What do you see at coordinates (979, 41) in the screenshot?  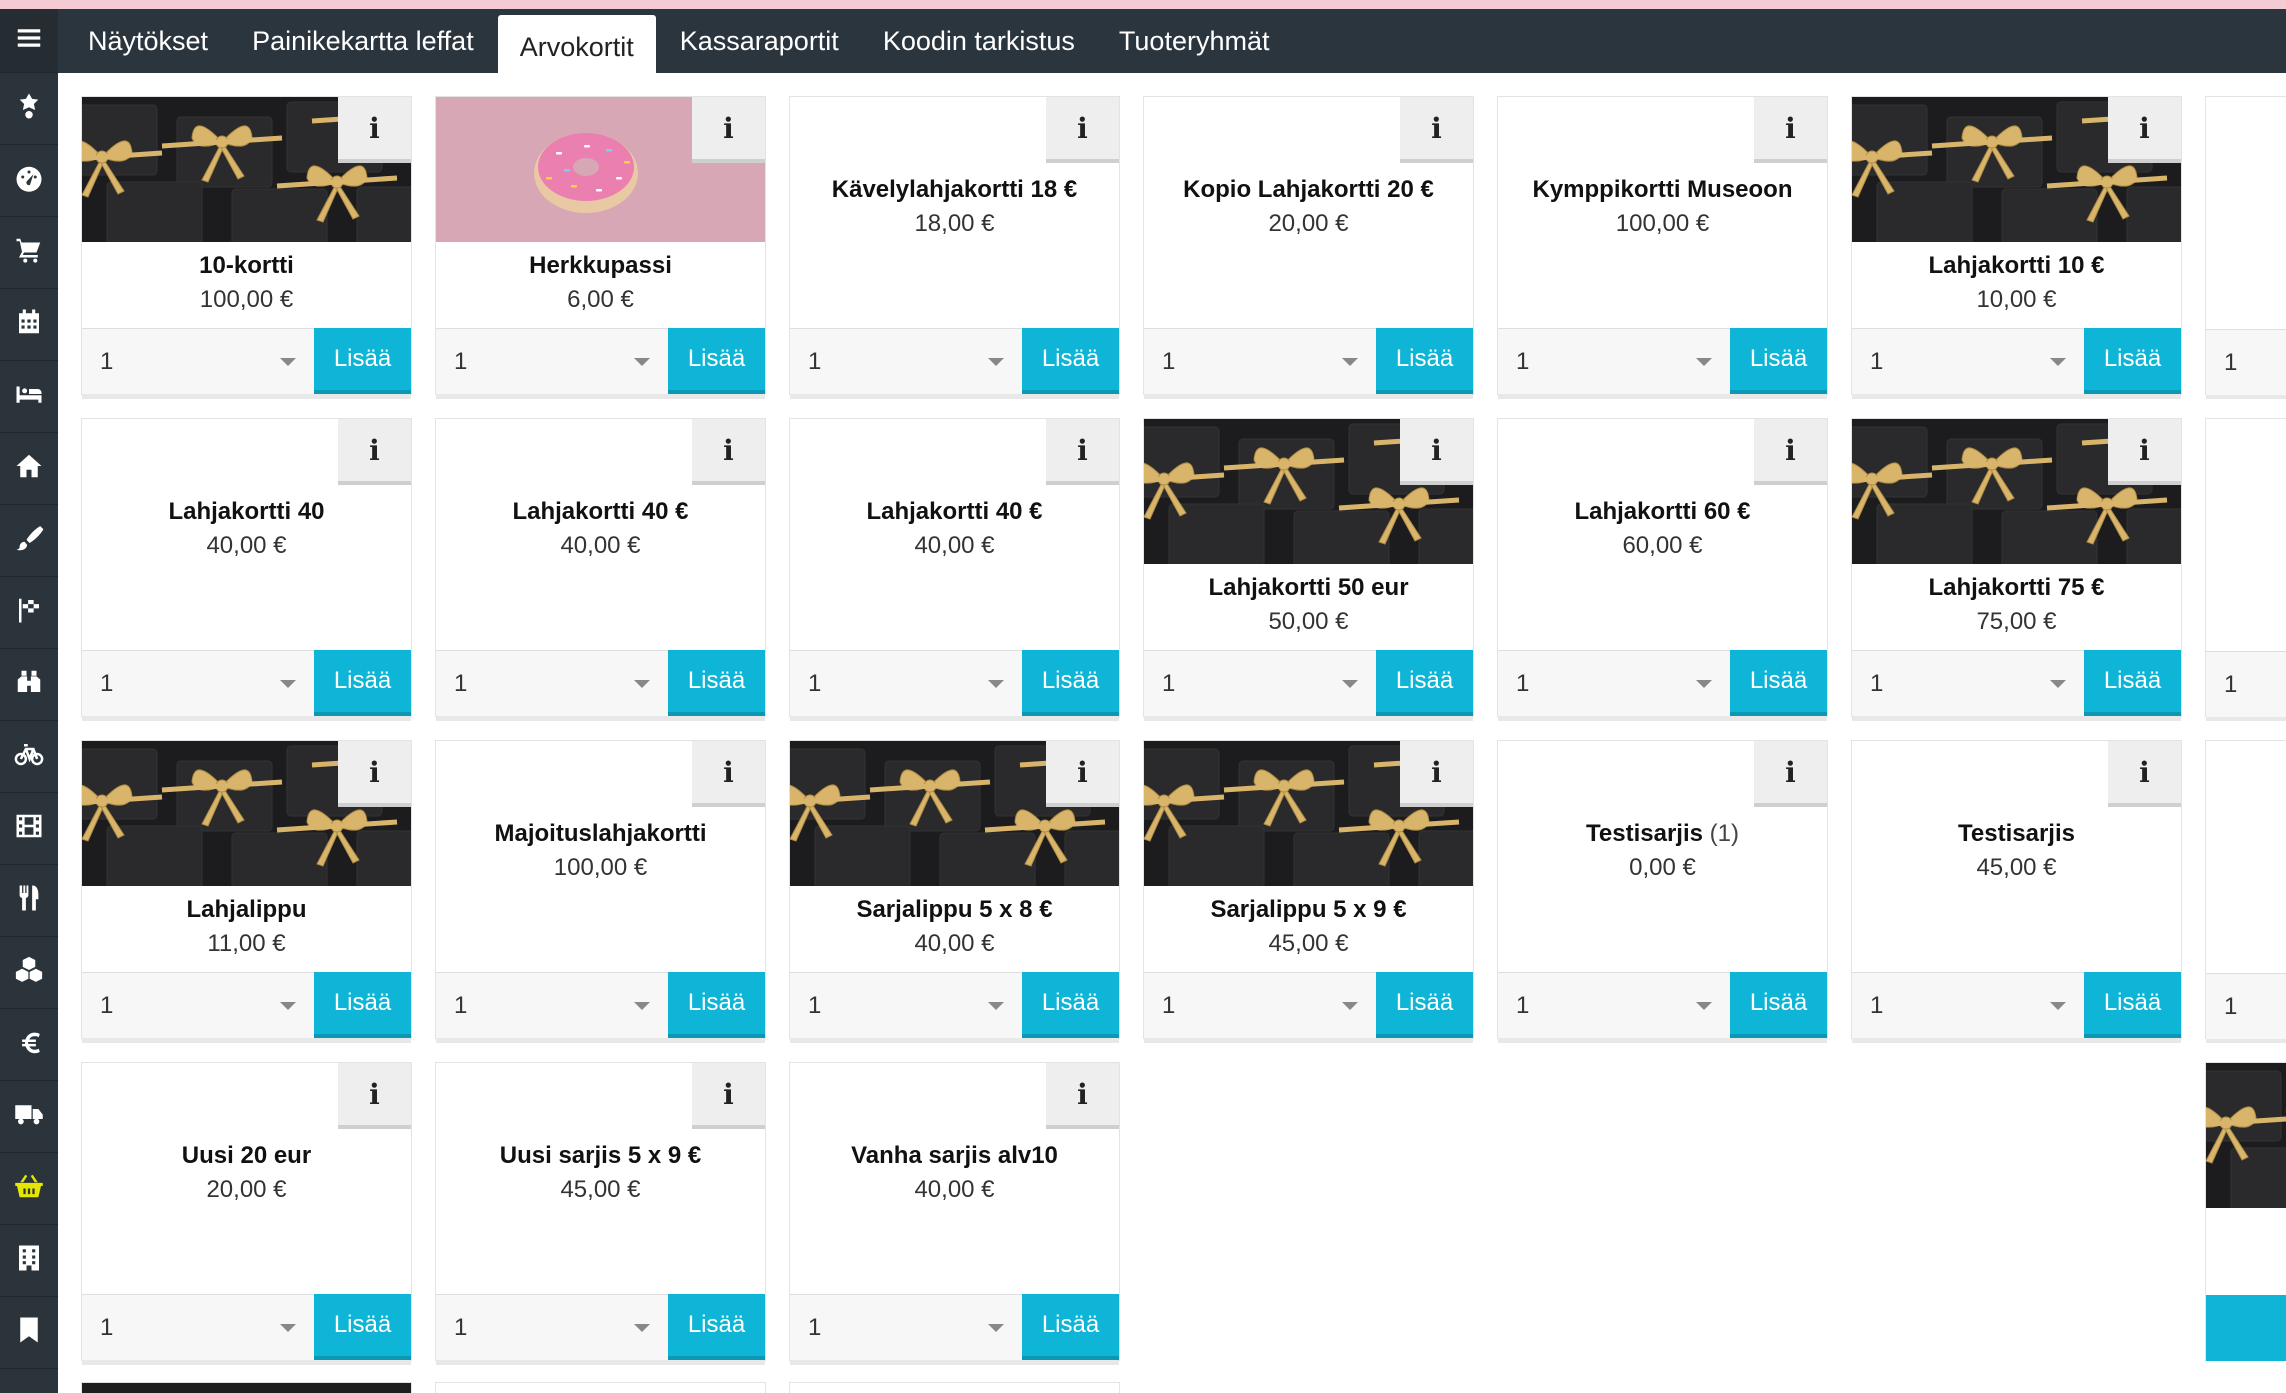 I see `tab-koodin-tarkistus: Koodin tarkistus` at bounding box center [979, 41].